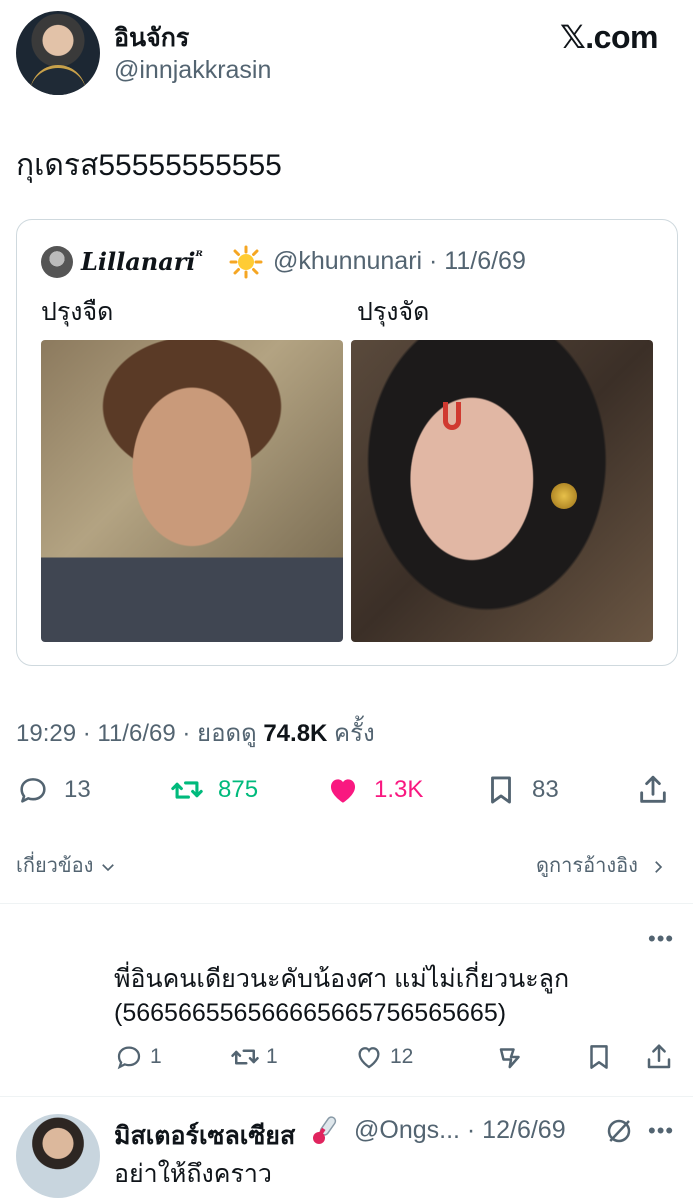 This screenshot has height=1200, width=693. I want to click on earring, so click(564, 496).